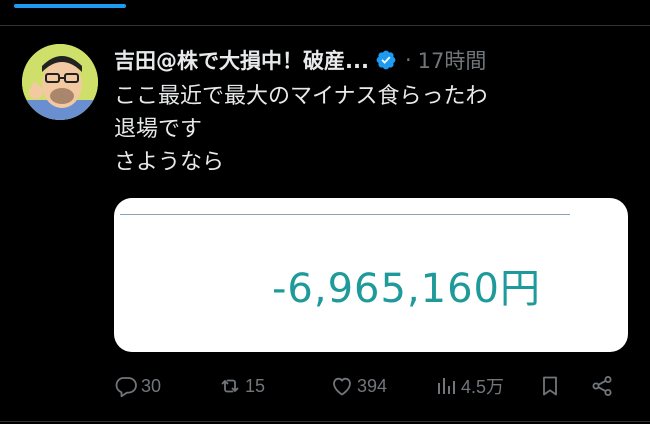 Image resolution: width=650 pixels, height=424 pixels. What do you see at coordinates (483, 387) in the screenshot?
I see `view-count: 4.5万` at bounding box center [483, 387].